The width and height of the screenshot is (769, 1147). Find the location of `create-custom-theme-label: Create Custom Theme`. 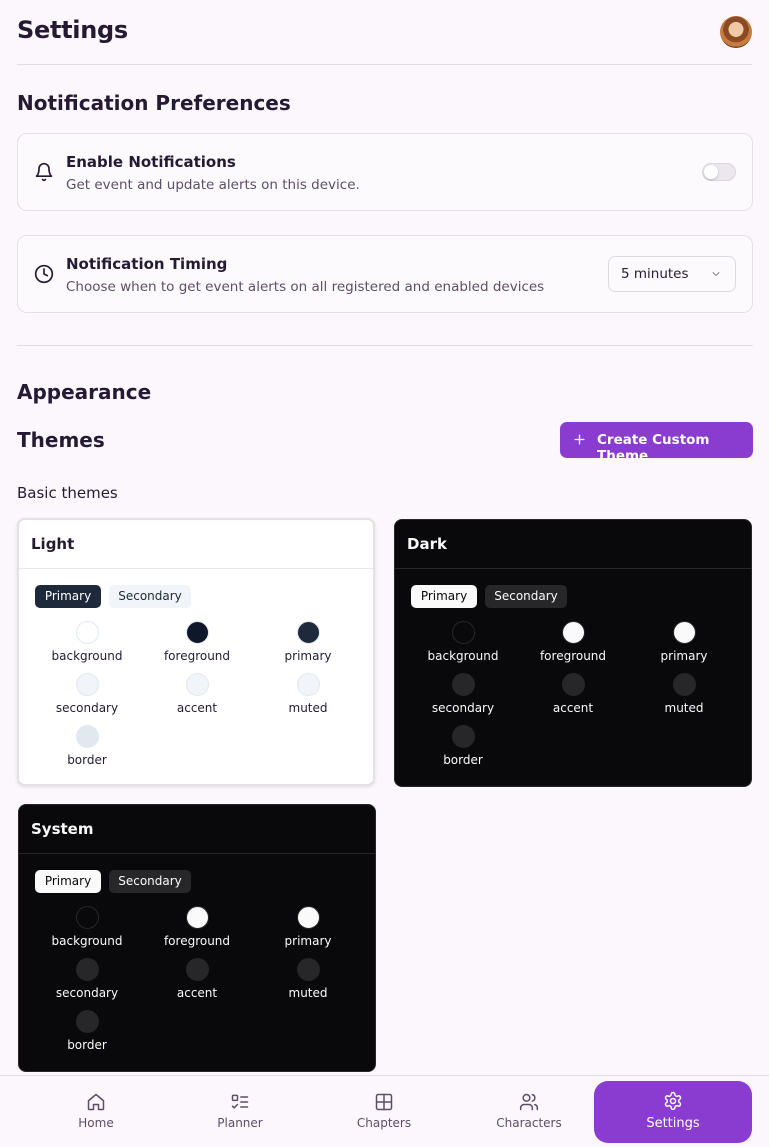

create-custom-theme-label: Create Custom Theme is located at coordinates (653, 448).